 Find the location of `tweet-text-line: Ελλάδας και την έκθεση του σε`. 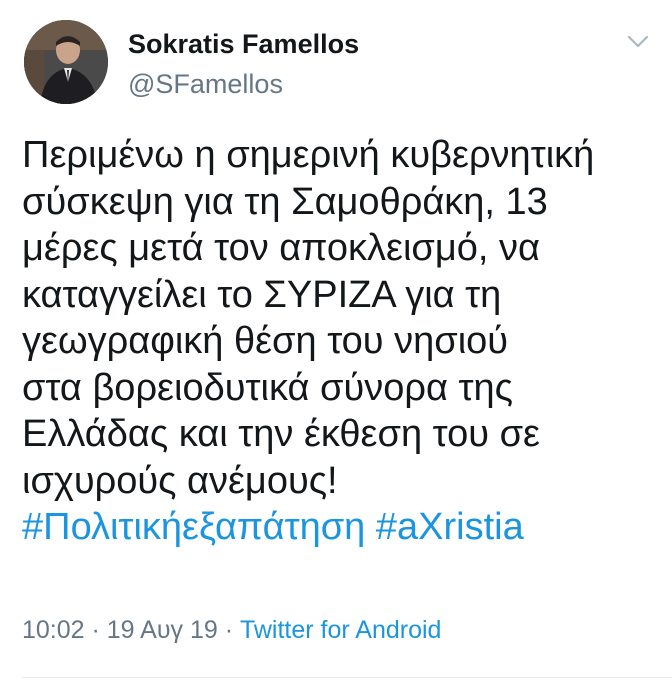

tweet-text-line: Ελλάδας και την έκθεση του σε is located at coordinates (281, 434).